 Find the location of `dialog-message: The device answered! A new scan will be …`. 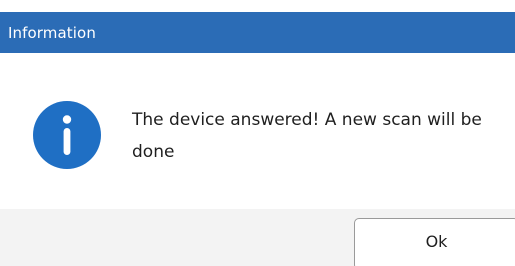

dialog-message: The device answered! A new scan will be … is located at coordinates (307, 136).